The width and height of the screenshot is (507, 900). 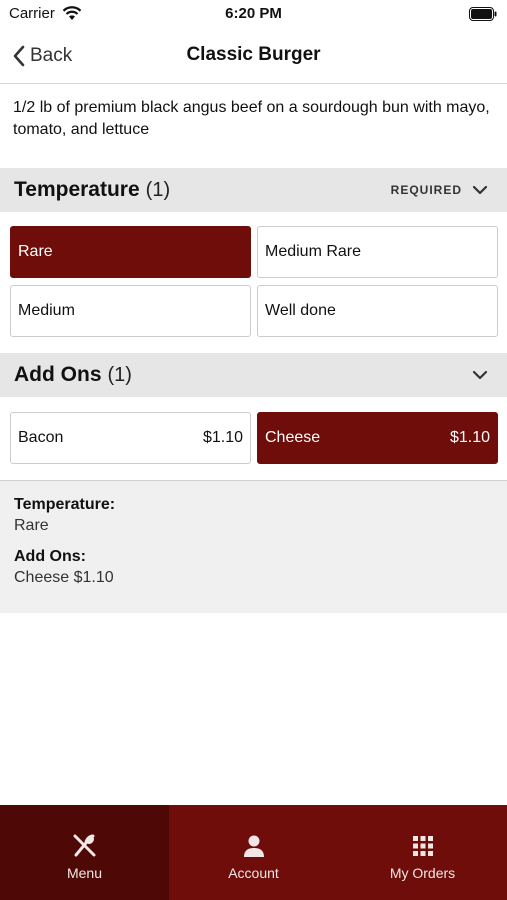 What do you see at coordinates (253, 190) in the screenshot?
I see `section-header-temperature: Temperature (1) REQUIRED` at bounding box center [253, 190].